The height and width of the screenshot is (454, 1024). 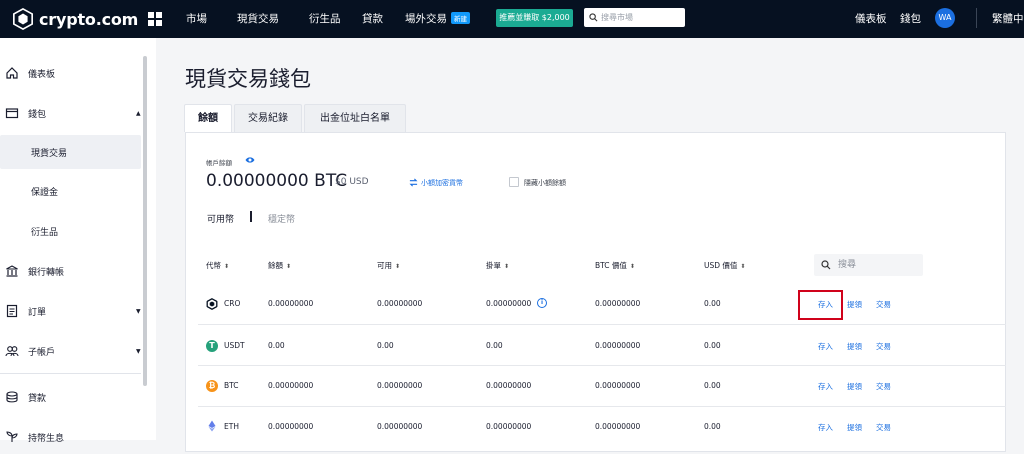 What do you see at coordinates (634, 17) in the screenshot?
I see `market-search-input: 搜尋市場` at bounding box center [634, 17].